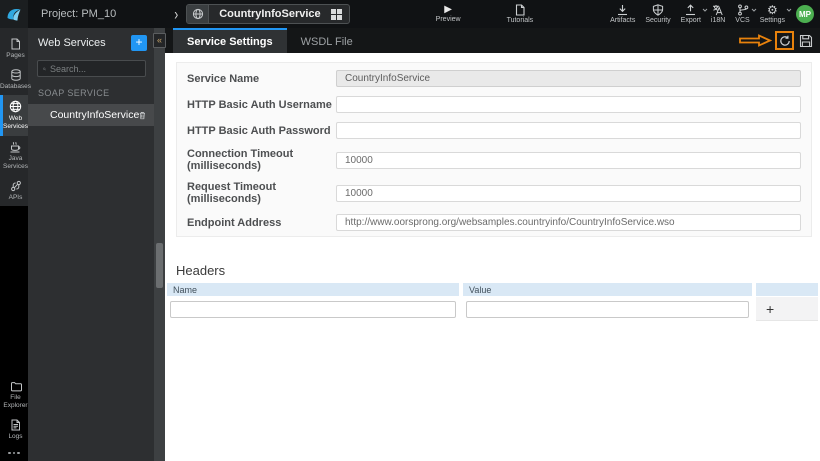  What do you see at coordinates (568, 78) in the screenshot?
I see `service-name-input` at bounding box center [568, 78].